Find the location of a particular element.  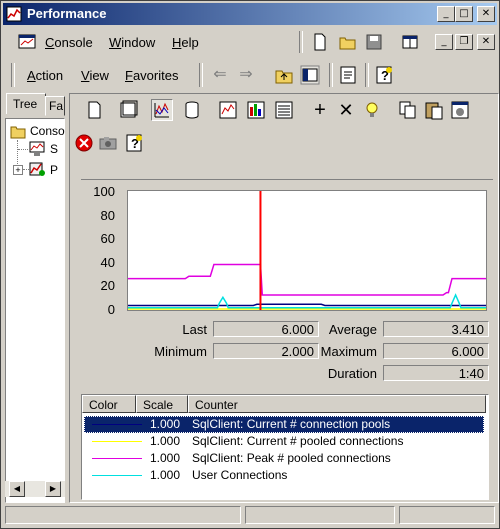

delete-counter-icon: ✕ is located at coordinates (346, 110).